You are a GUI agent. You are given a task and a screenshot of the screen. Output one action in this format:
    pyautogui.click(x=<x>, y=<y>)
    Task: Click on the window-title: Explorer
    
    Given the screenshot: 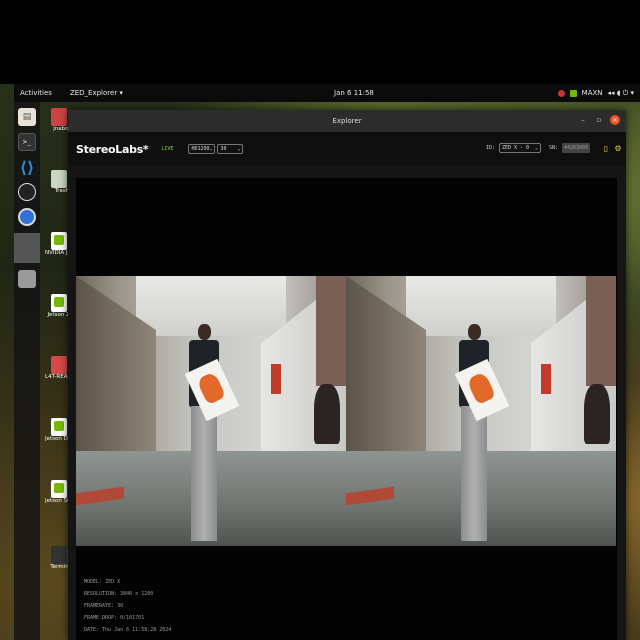 What is the action you would take?
    pyautogui.click(x=347, y=121)
    